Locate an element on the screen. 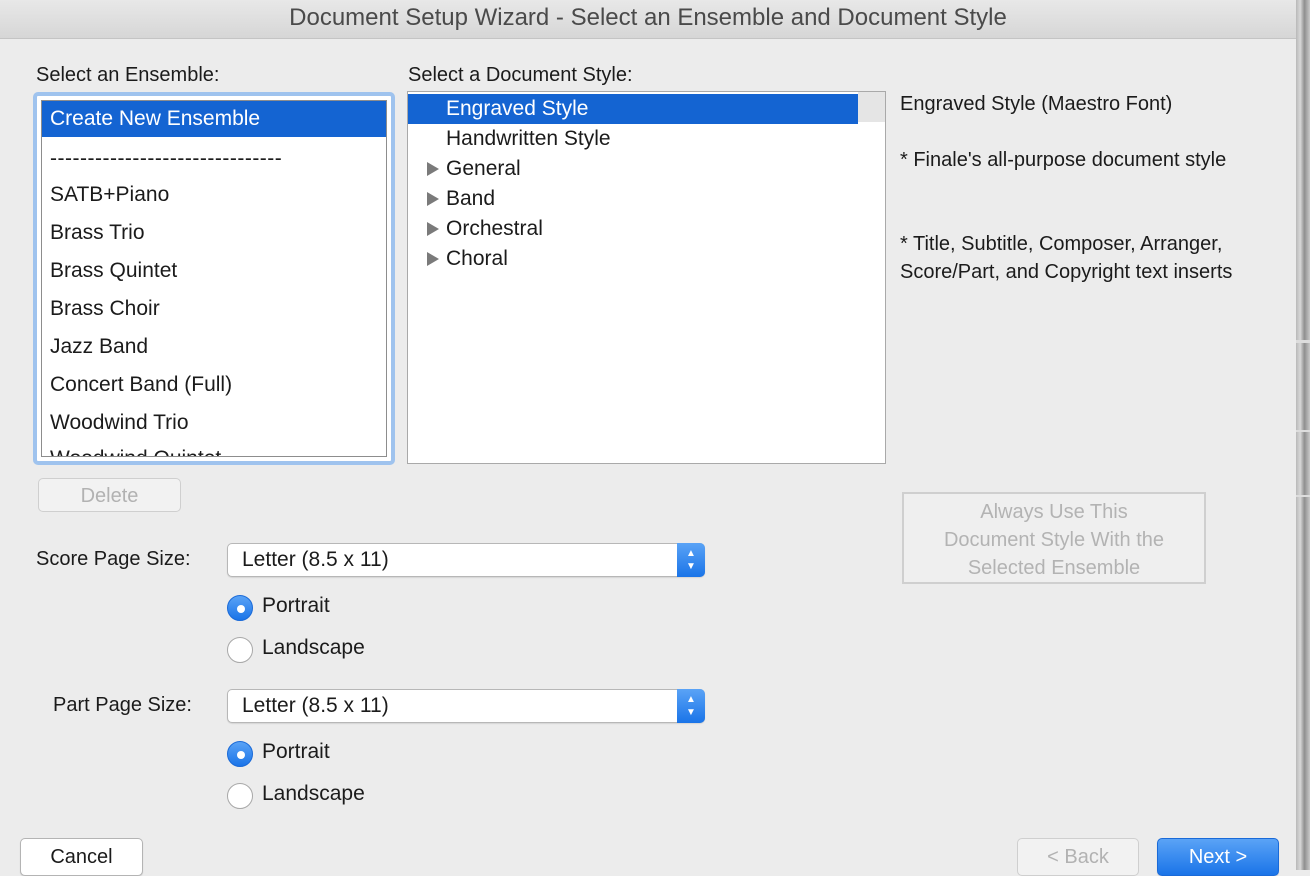 The height and width of the screenshot is (876, 1310). style-item-label: General is located at coordinates (483, 168).